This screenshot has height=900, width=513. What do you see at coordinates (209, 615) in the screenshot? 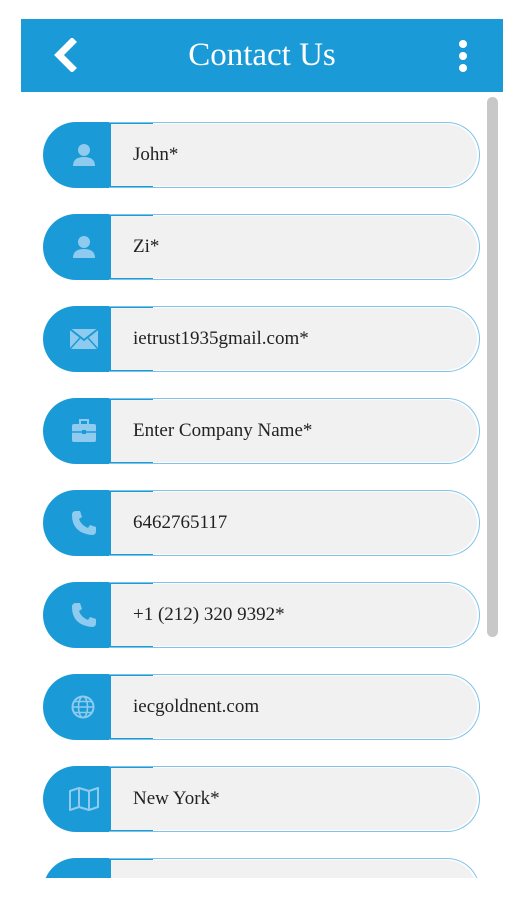
I see `phone-value: +1 (212) 320 9392*` at bounding box center [209, 615].